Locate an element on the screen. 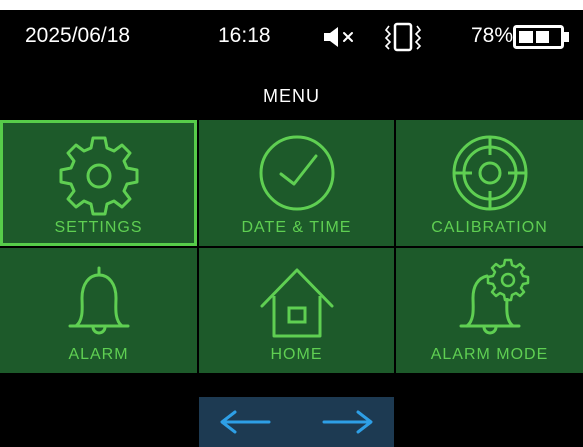  vibrate-icon is located at coordinates (403, 40).